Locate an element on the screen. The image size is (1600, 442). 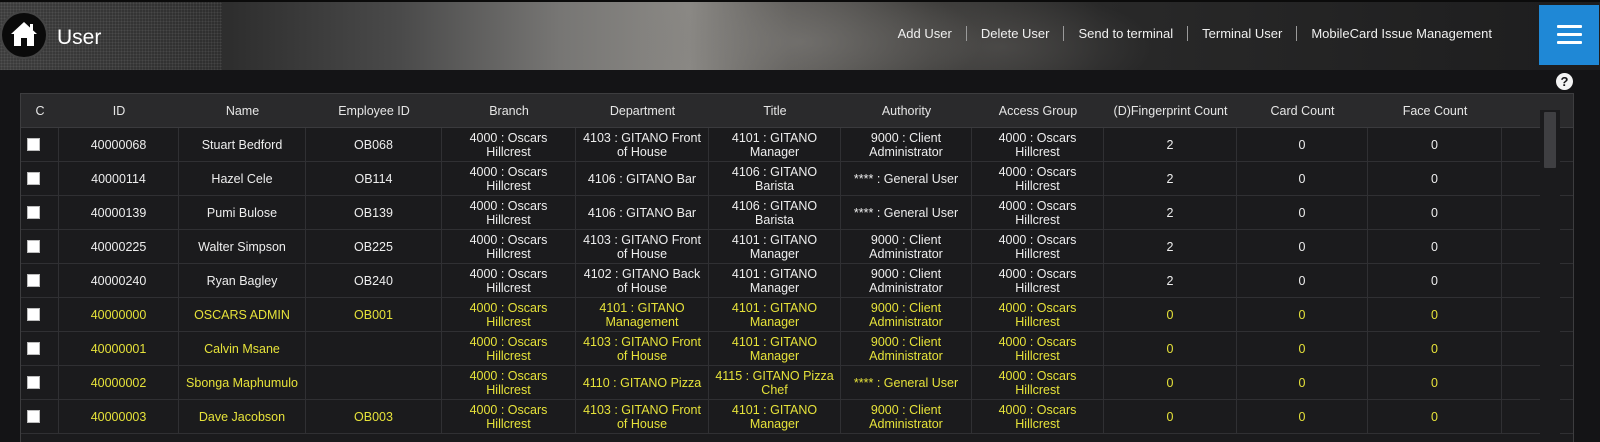
header-col-c: C is located at coordinates (40, 111).